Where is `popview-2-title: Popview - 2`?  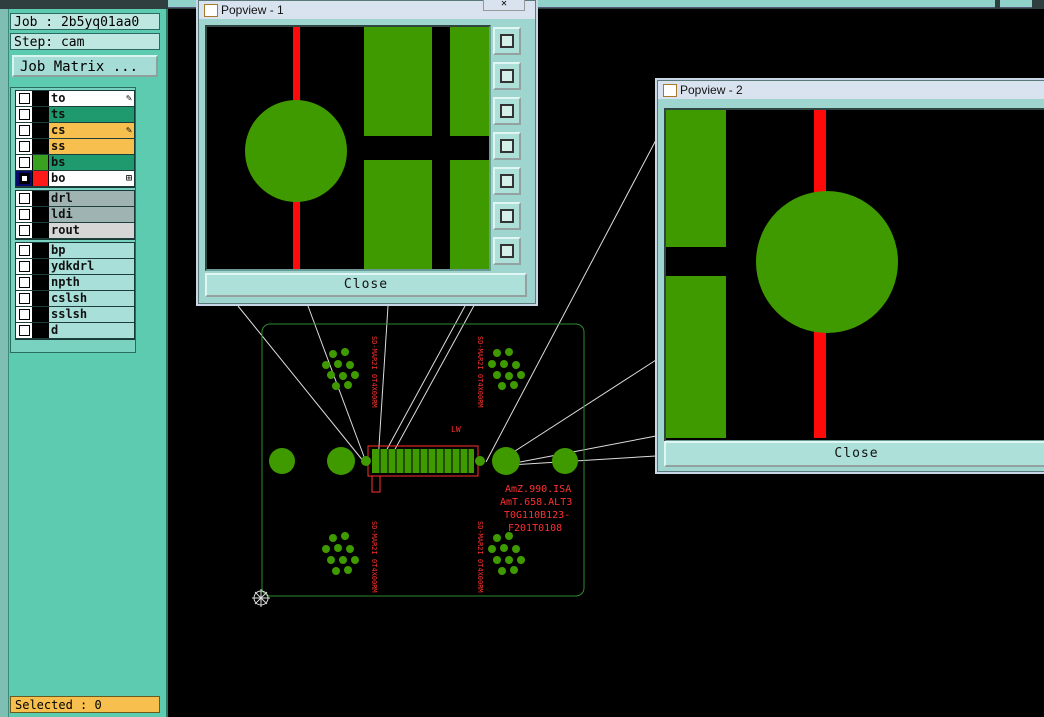 popview-2-title: Popview - 2 is located at coordinates (711, 90).